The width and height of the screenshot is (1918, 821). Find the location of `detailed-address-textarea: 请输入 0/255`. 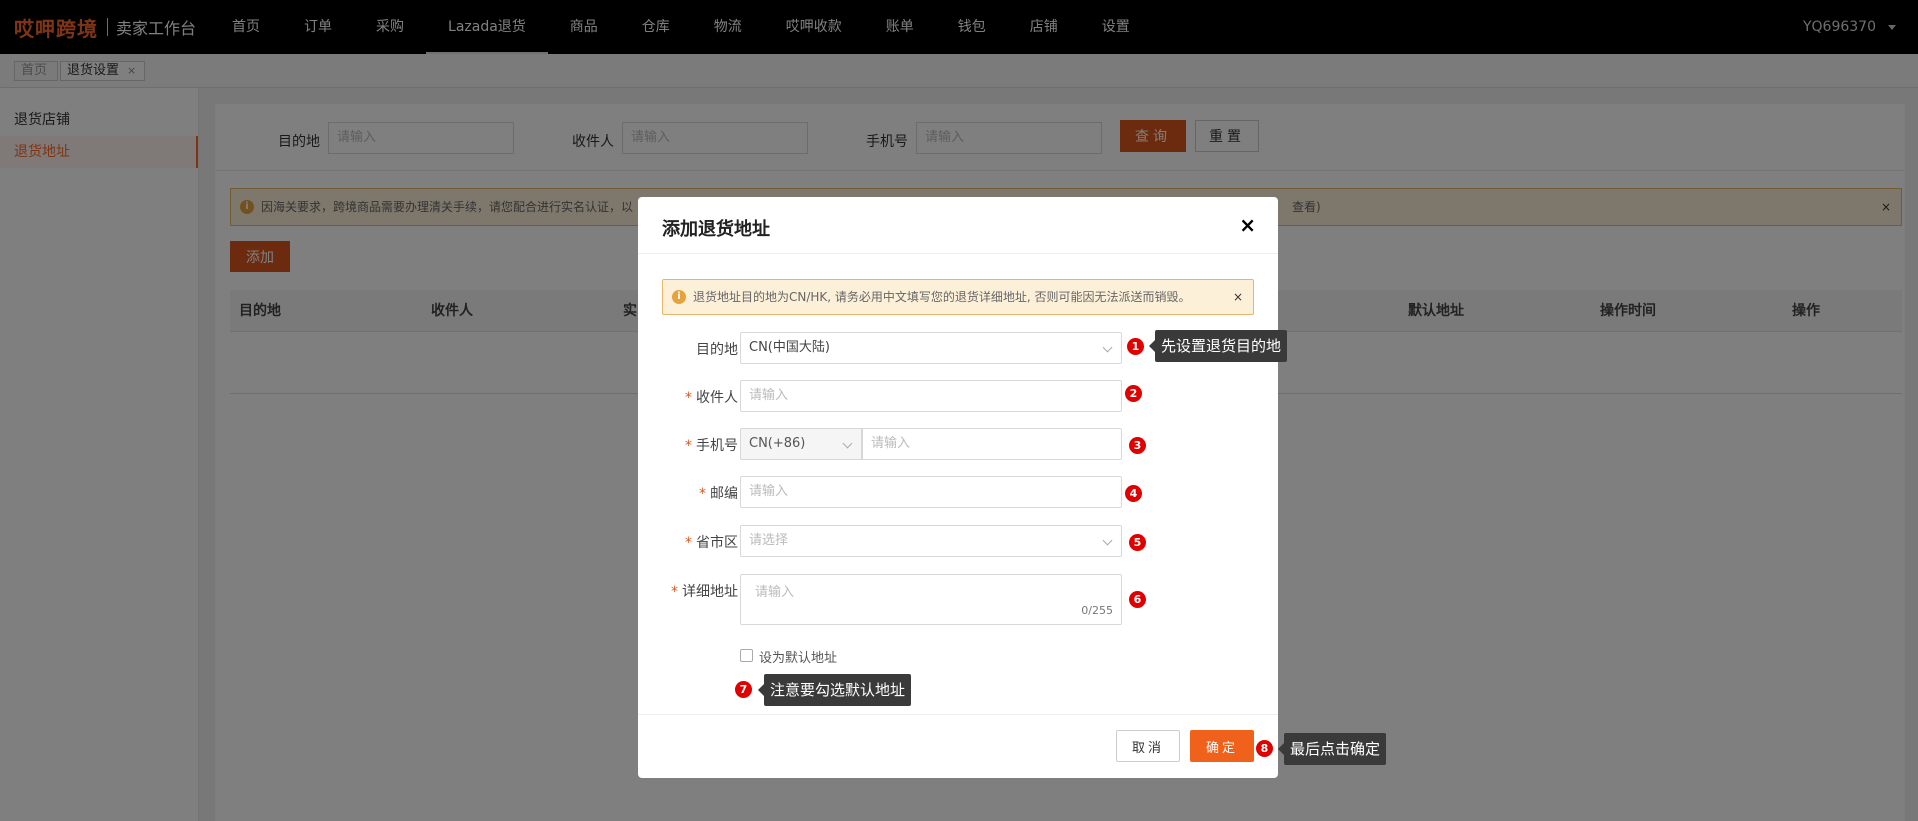

detailed-address-textarea: 请输入 0/255 is located at coordinates (931, 599).